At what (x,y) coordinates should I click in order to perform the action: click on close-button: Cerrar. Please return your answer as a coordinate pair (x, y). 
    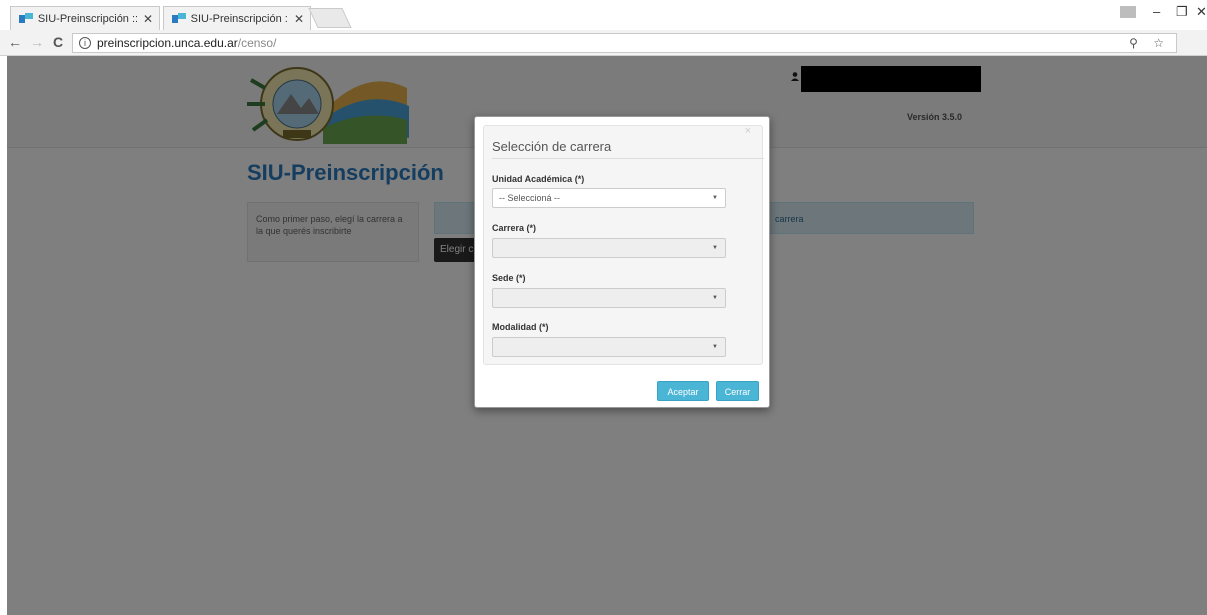
    Looking at the image, I should click on (737, 391).